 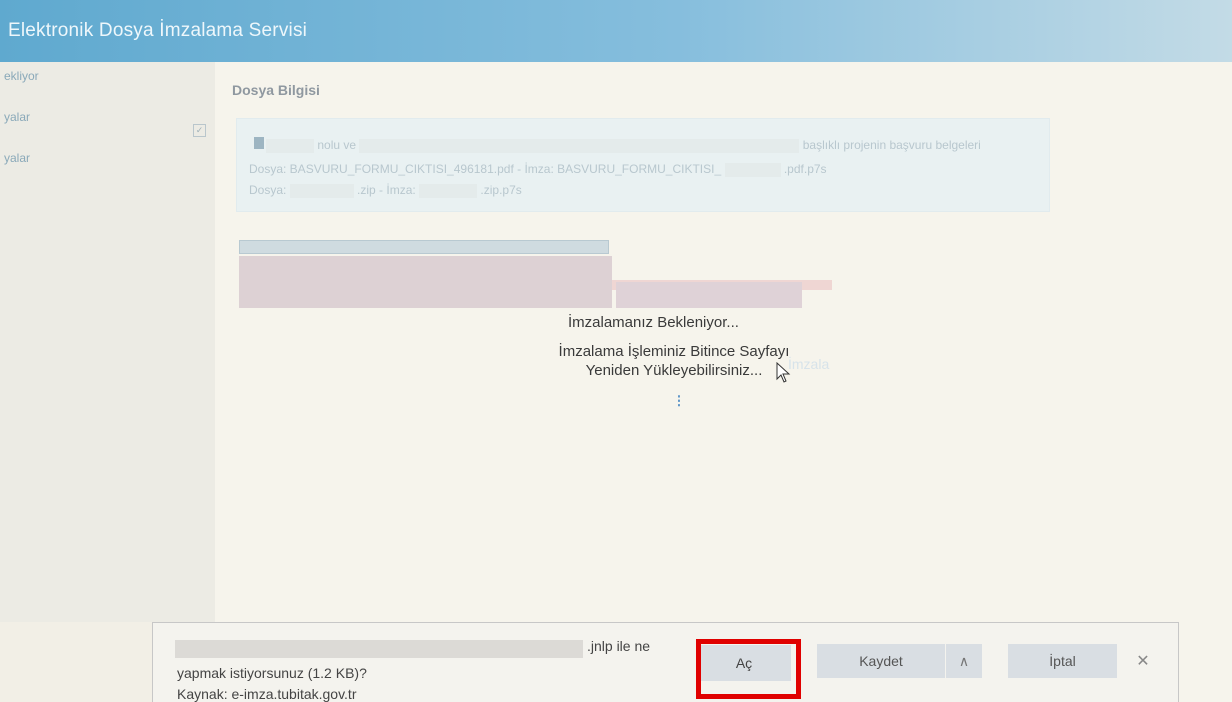 I want to click on info-line-1-mid: nolu ve, so click(x=337, y=145).